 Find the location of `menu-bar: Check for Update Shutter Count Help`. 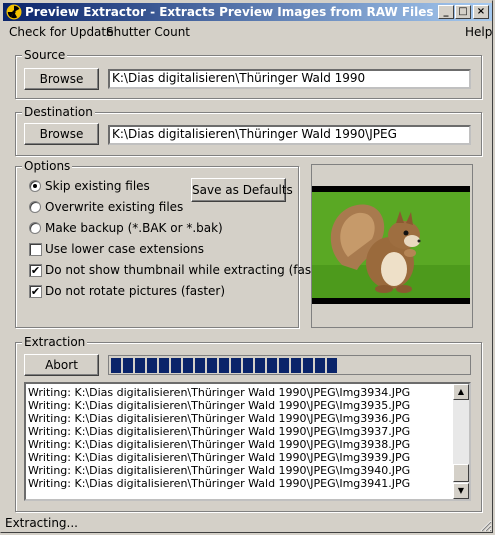

menu-bar: Check for Update Shutter Count Help is located at coordinates (247, 32).